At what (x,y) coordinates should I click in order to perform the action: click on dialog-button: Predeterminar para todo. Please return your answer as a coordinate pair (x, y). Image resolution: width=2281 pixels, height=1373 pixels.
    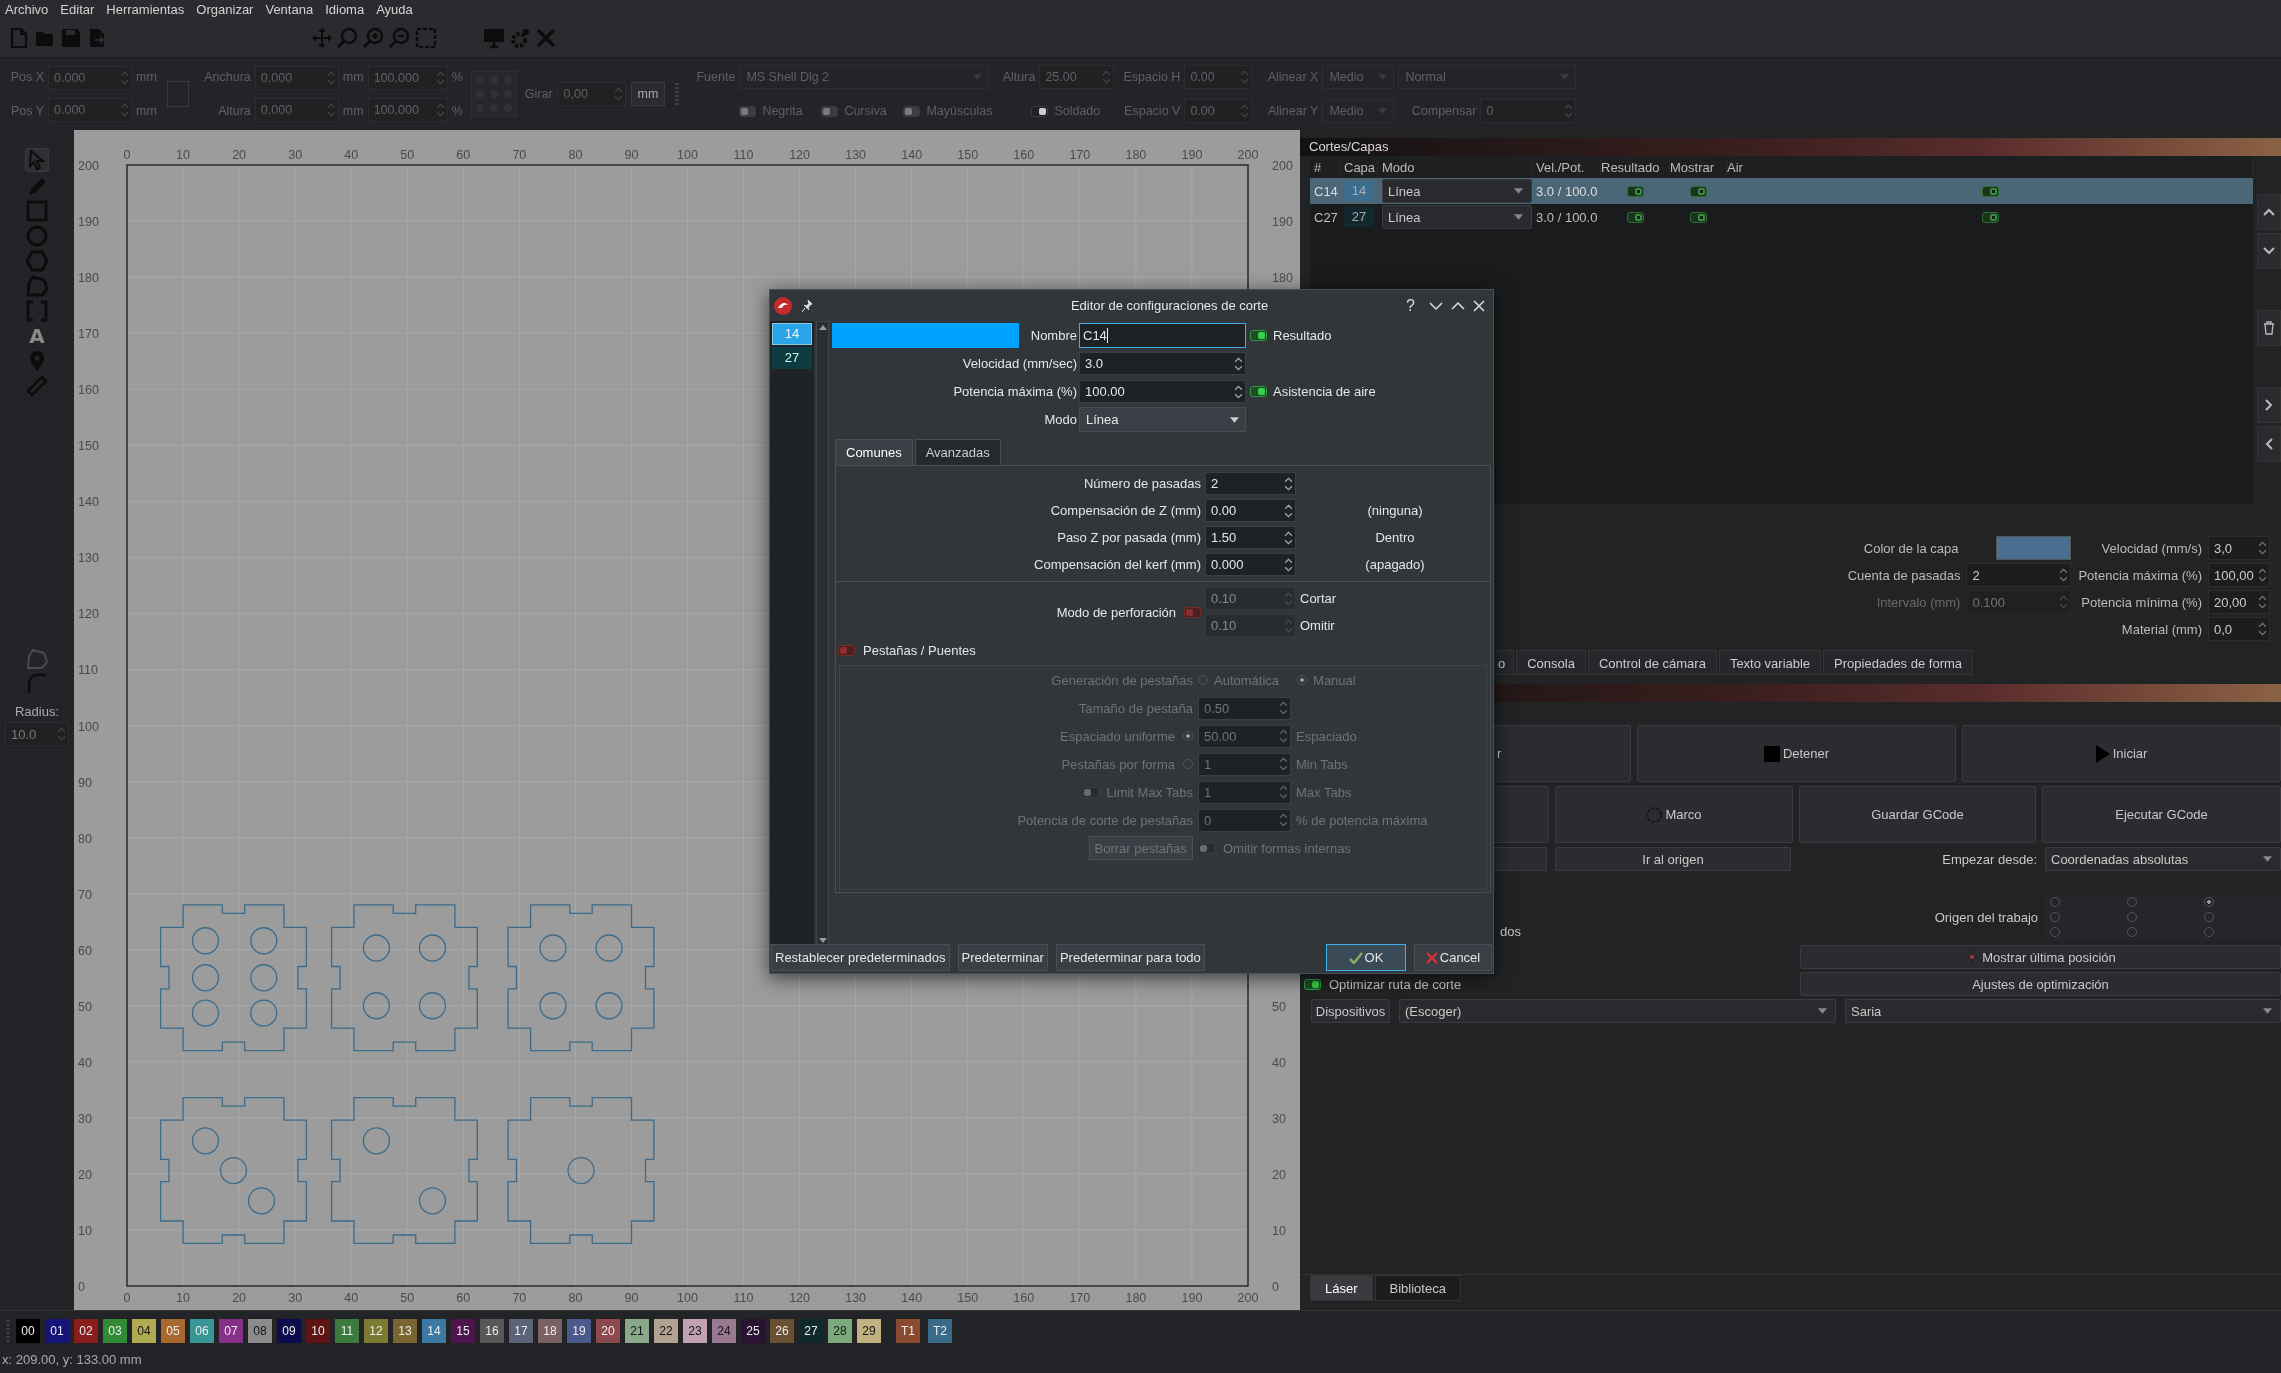
    Looking at the image, I should click on (1130, 957).